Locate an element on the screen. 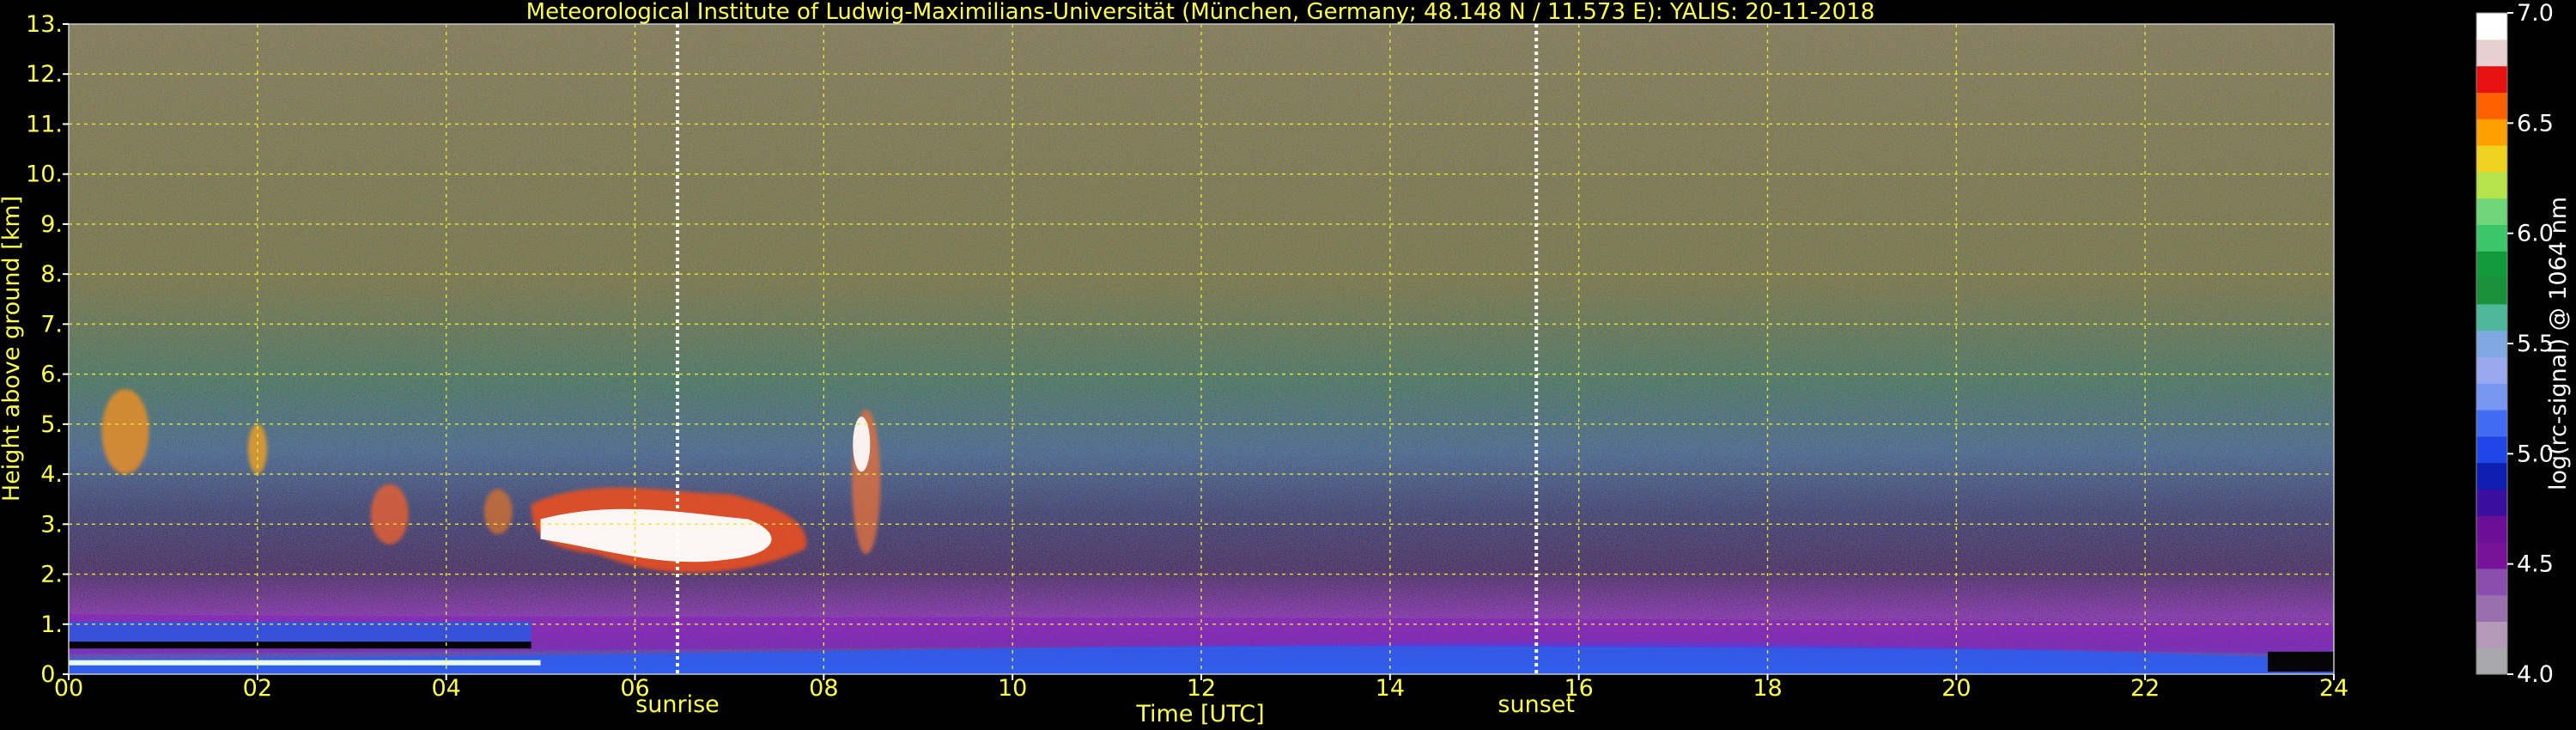  x-axis-label: Time [UTC] is located at coordinates (1199, 714).